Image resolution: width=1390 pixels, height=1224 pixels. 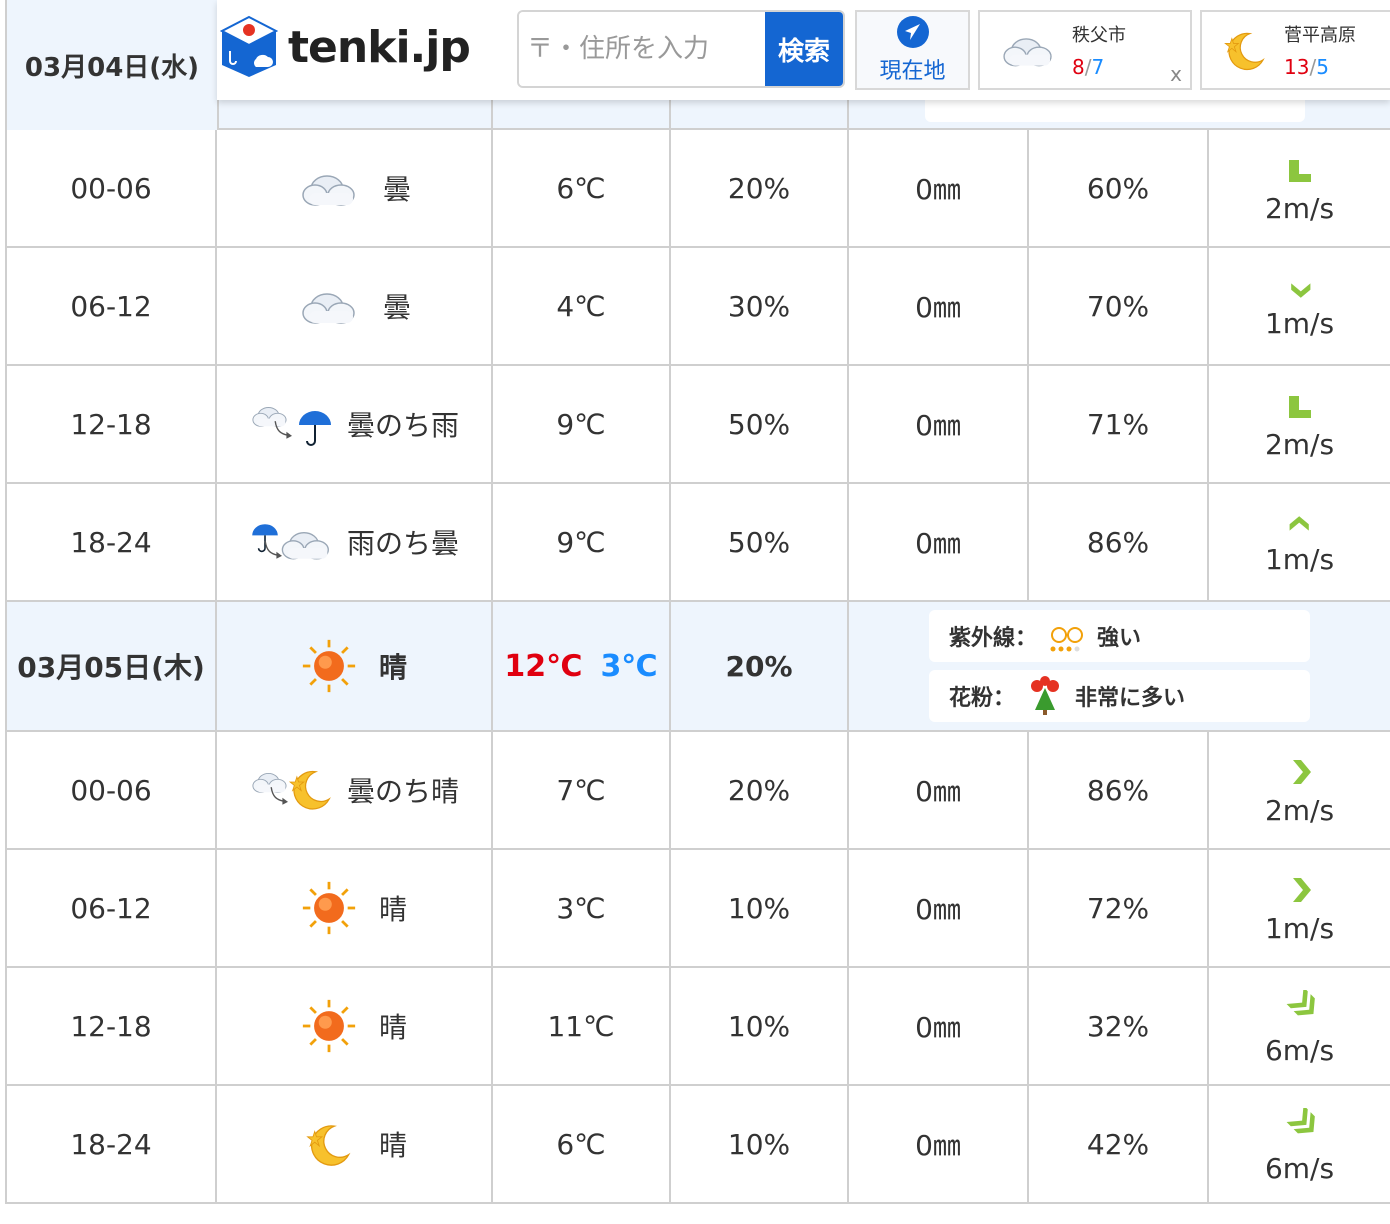 What do you see at coordinates (112, 65) in the screenshot?
I see `date-label: 03月04日(水)` at bounding box center [112, 65].